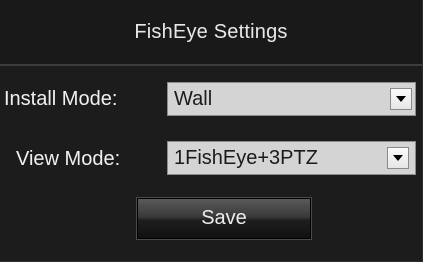  Describe the element at coordinates (61, 99) in the screenshot. I see `install-mode-label: Install Mode:` at that location.